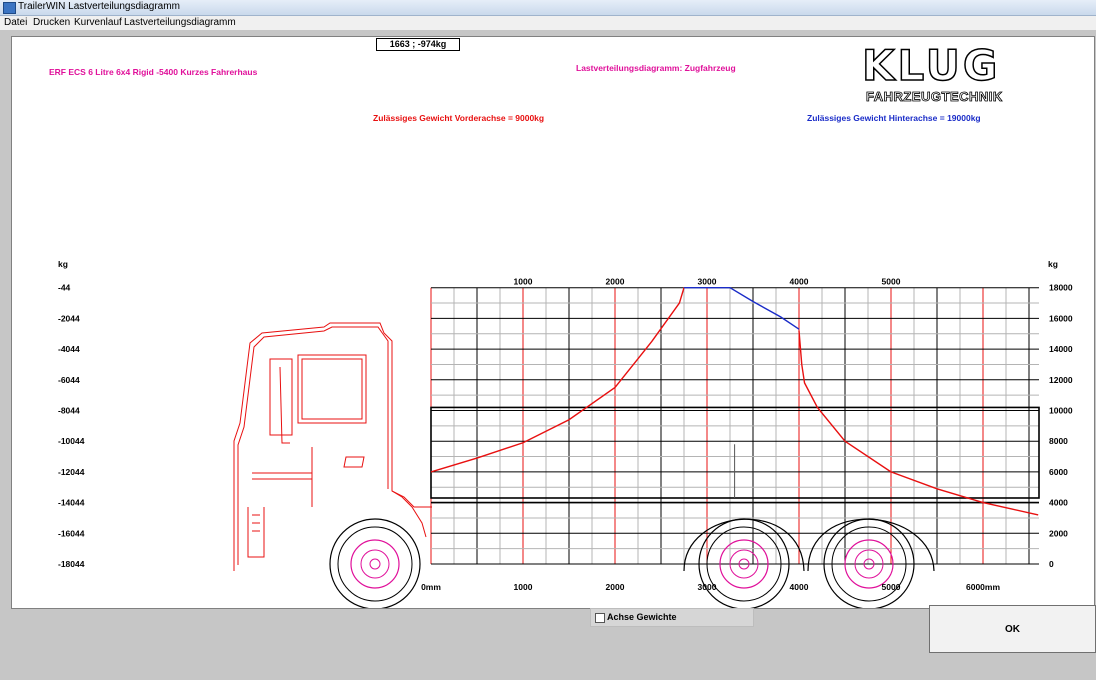  What do you see at coordinates (600, 618) in the screenshot?
I see `axle-weights-checkbox` at bounding box center [600, 618].